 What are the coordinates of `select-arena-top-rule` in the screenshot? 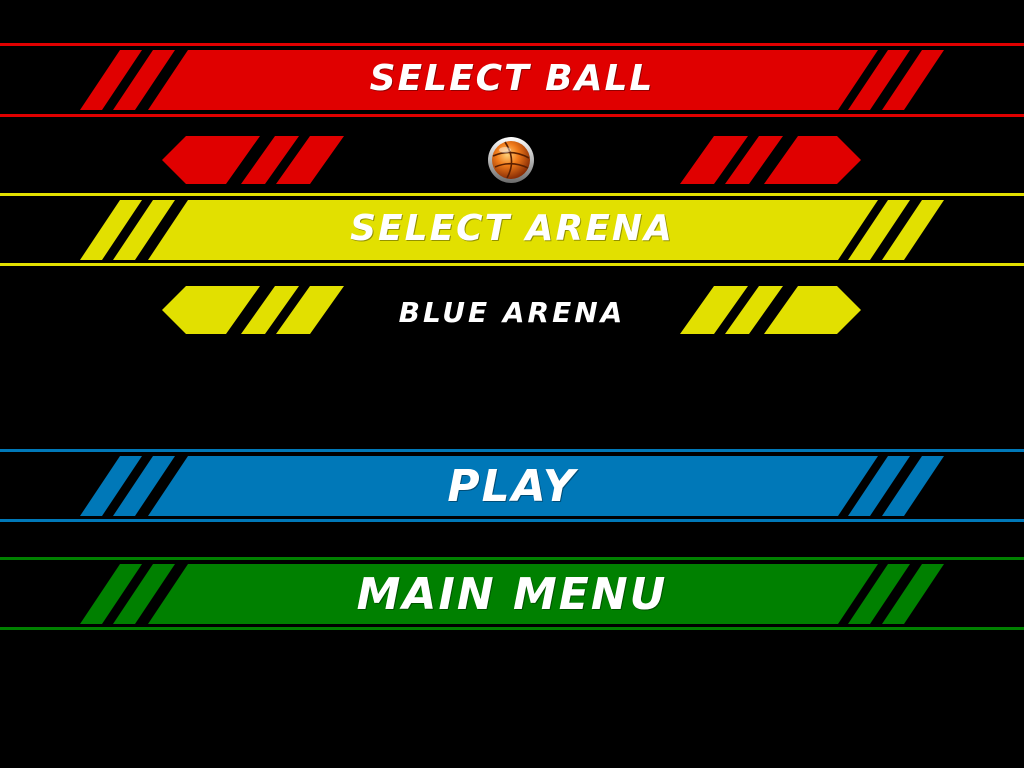 It's located at (512, 194).